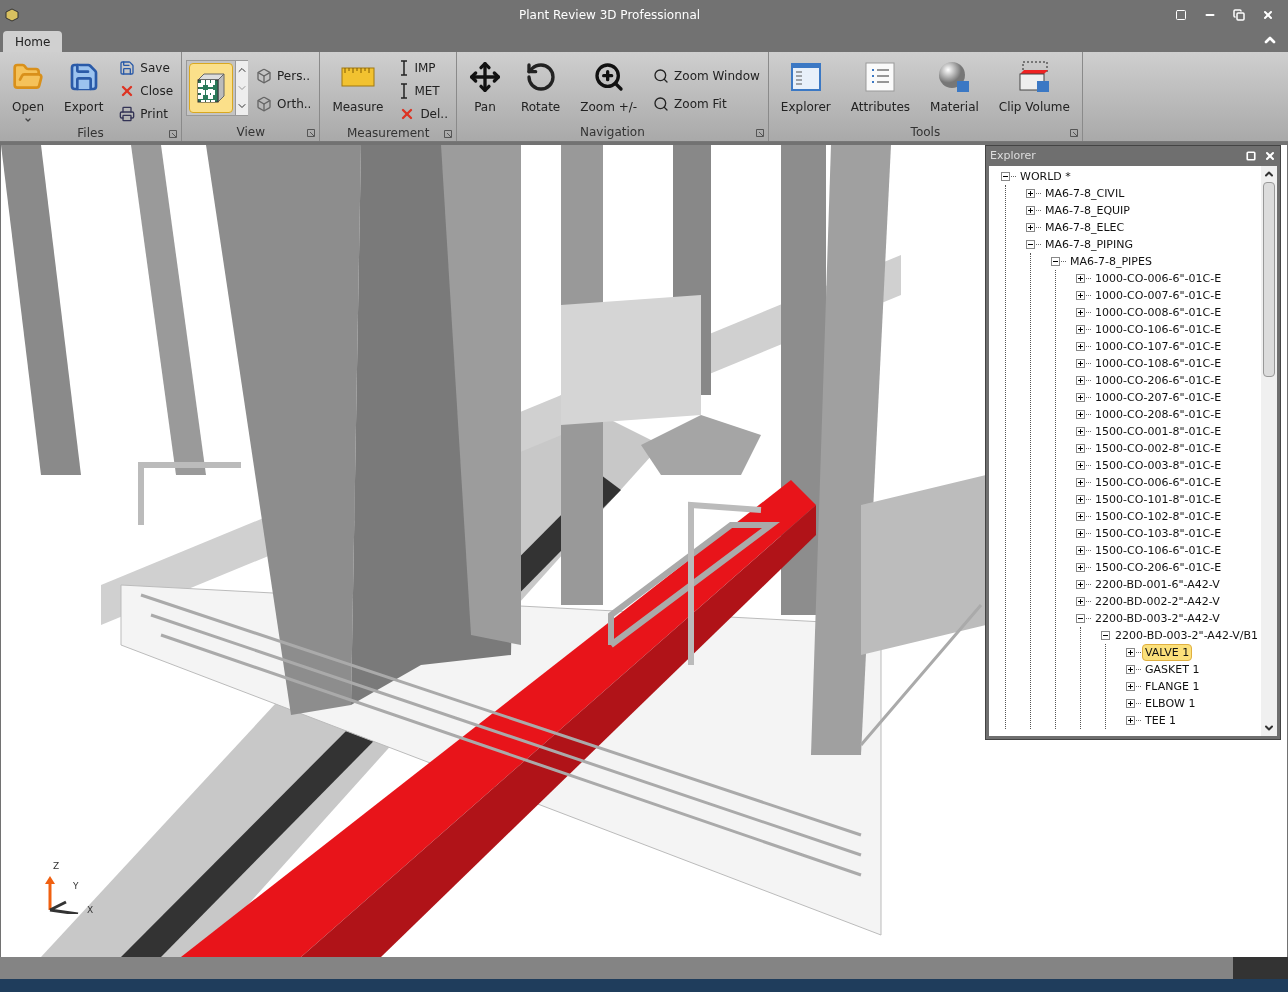 The width and height of the screenshot is (1288, 992). Describe the element at coordinates (1158, 431) in the screenshot. I see `tree-item: 1500-CO-001-8"-01C-E` at that location.